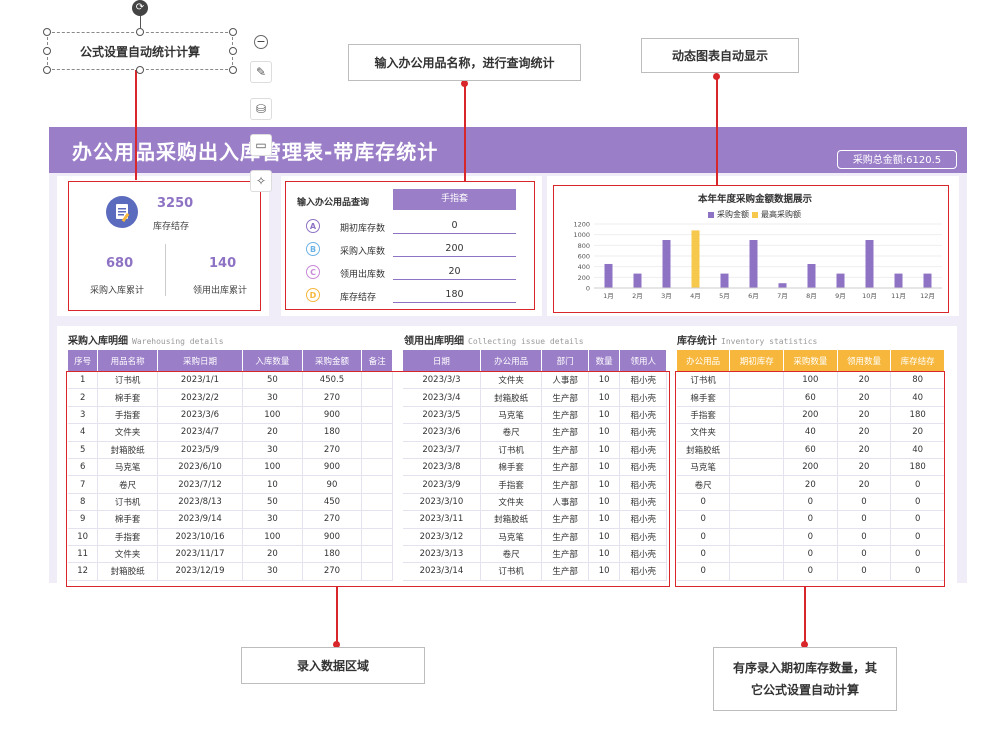 The image size is (989, 756). What do you see at coordinates (332, 361) in the screenshot?
I see `column-header: 采购金额` at bounding box center [332, 361].